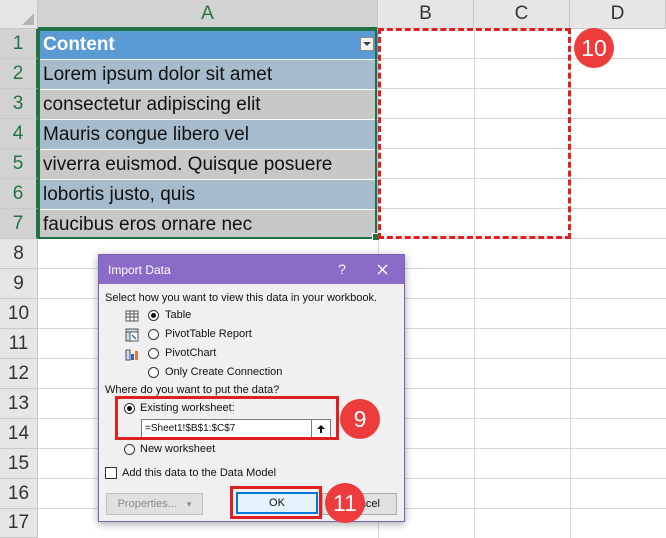 Image resolution: width=666 pixels, height=538 pixels. Describe the element at coordinates (224, 372) in the screenshot. I see `option-only-connection-label: Only Create Connection` at that location.